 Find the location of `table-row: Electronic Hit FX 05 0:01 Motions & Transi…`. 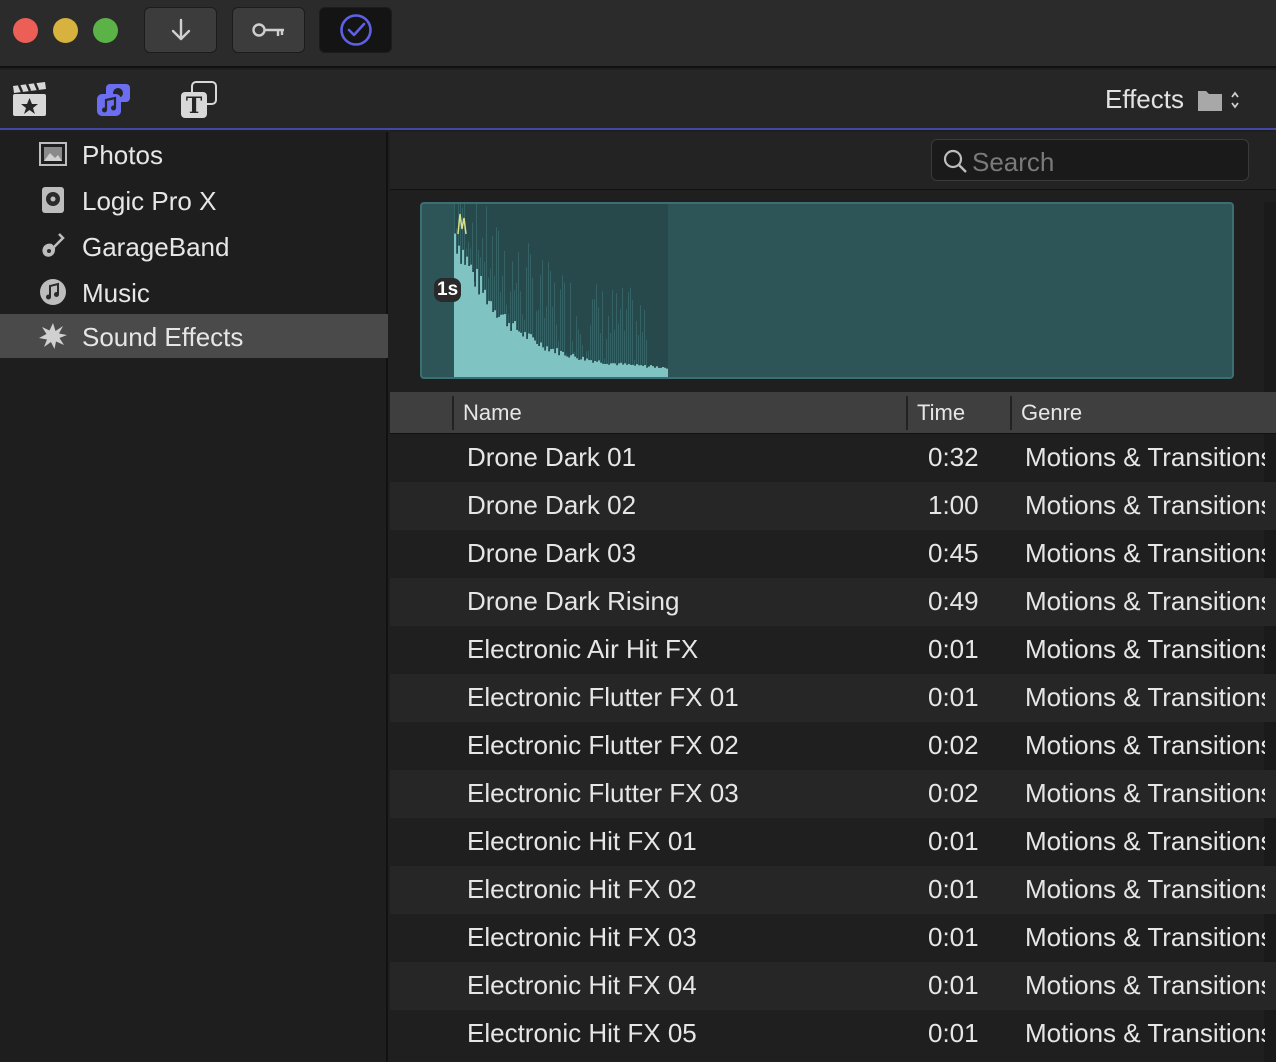

table-row: Electronic Hit FX 05 0:01 Motions & Transi… is located at coordinates (833, 1034).